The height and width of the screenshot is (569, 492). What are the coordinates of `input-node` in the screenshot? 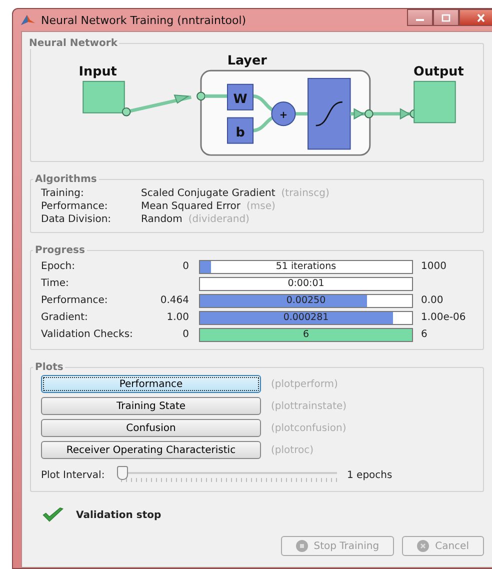 It's located at (103, 97).